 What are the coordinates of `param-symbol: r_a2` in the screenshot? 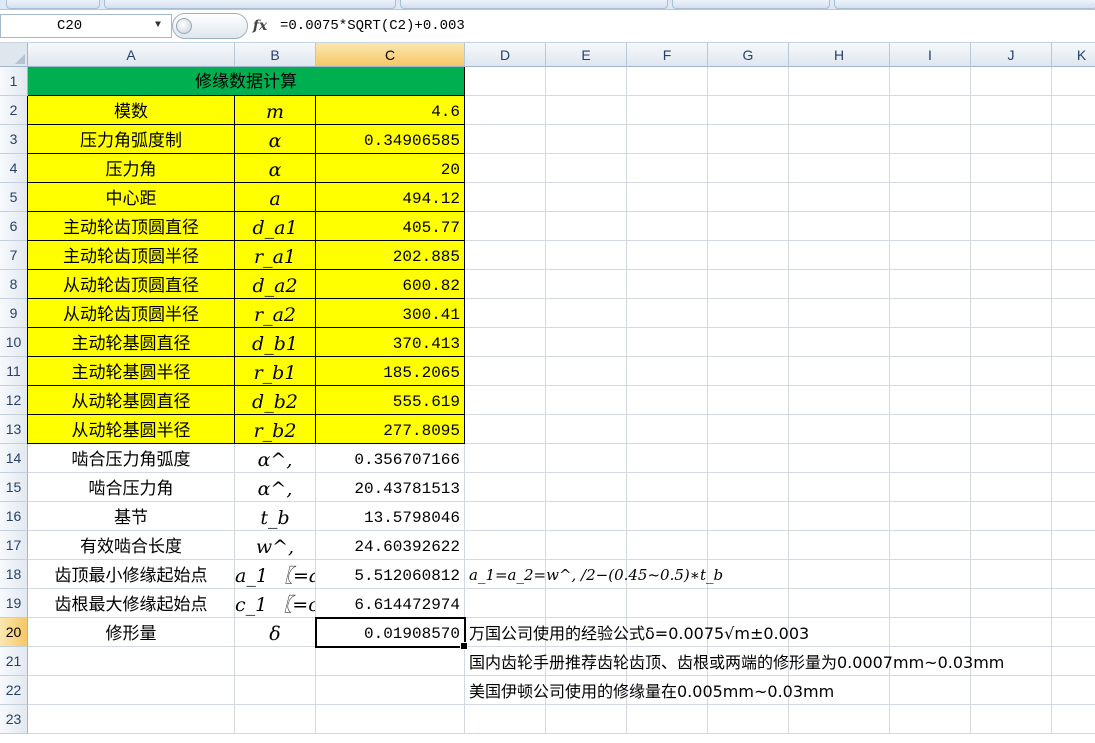 It's located at (275, 313).